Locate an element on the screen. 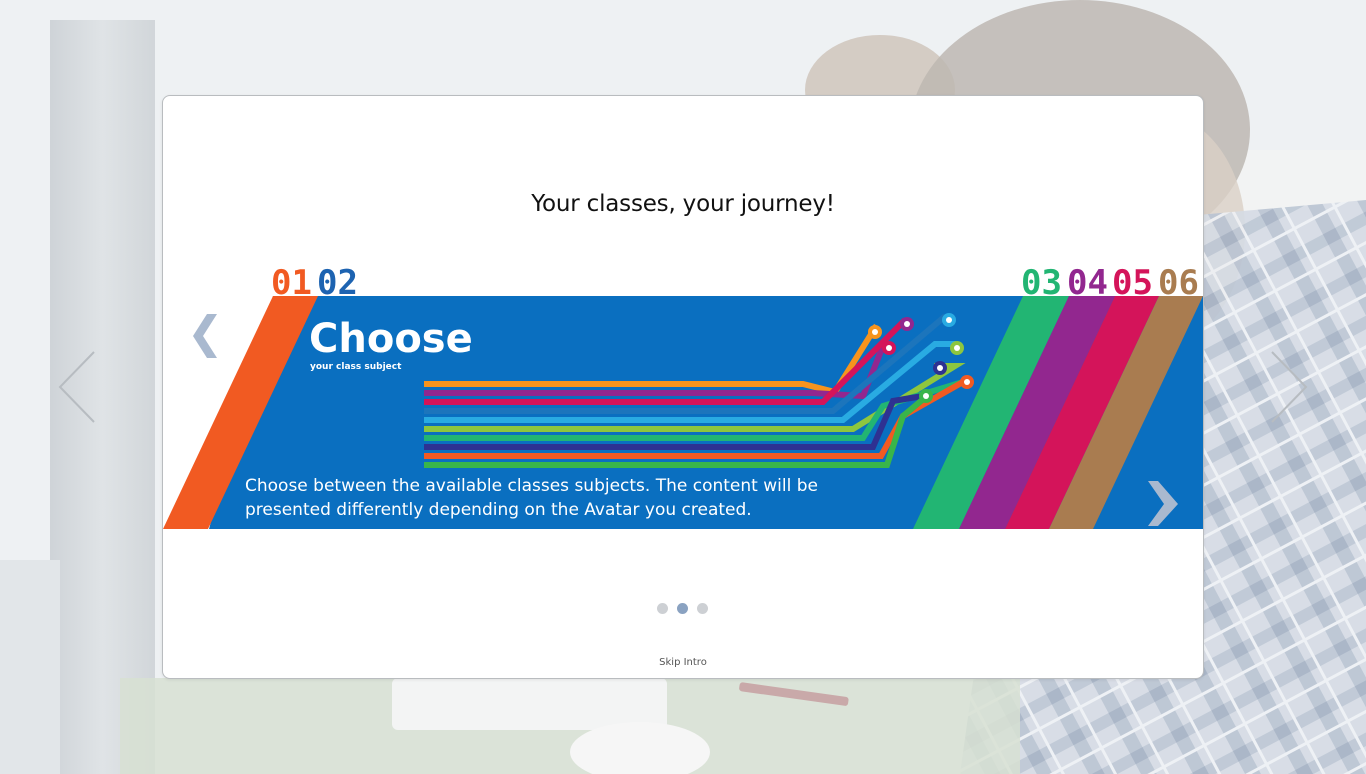  outer-prev-button is located at coordinates (79, 387).